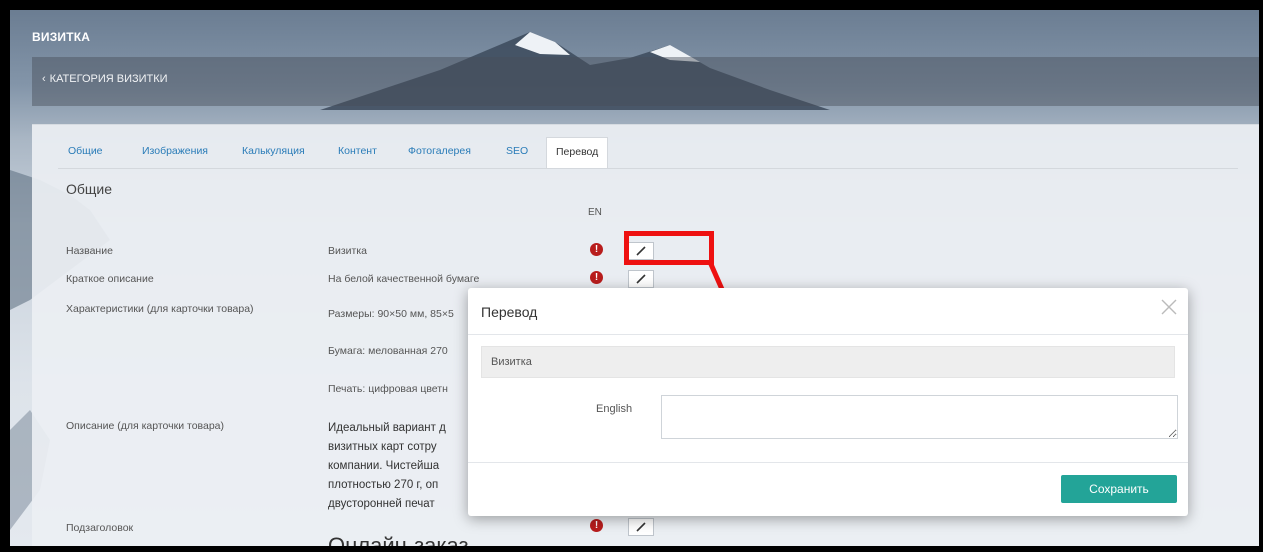  Describe the element at coordinates (509, 312) in the screenshot. I see `modal-title: Перевод` at that location.